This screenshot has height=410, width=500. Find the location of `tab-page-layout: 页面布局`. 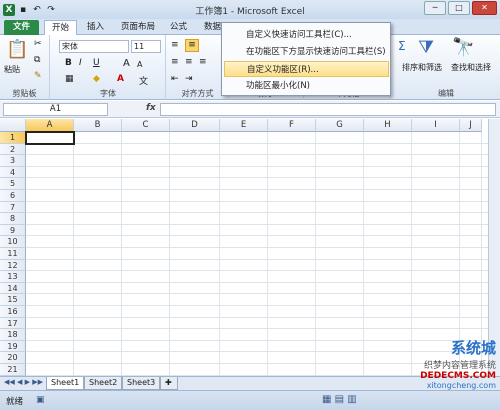

tab-page-layout: 页面布局 is located at coordinates (138, 27).